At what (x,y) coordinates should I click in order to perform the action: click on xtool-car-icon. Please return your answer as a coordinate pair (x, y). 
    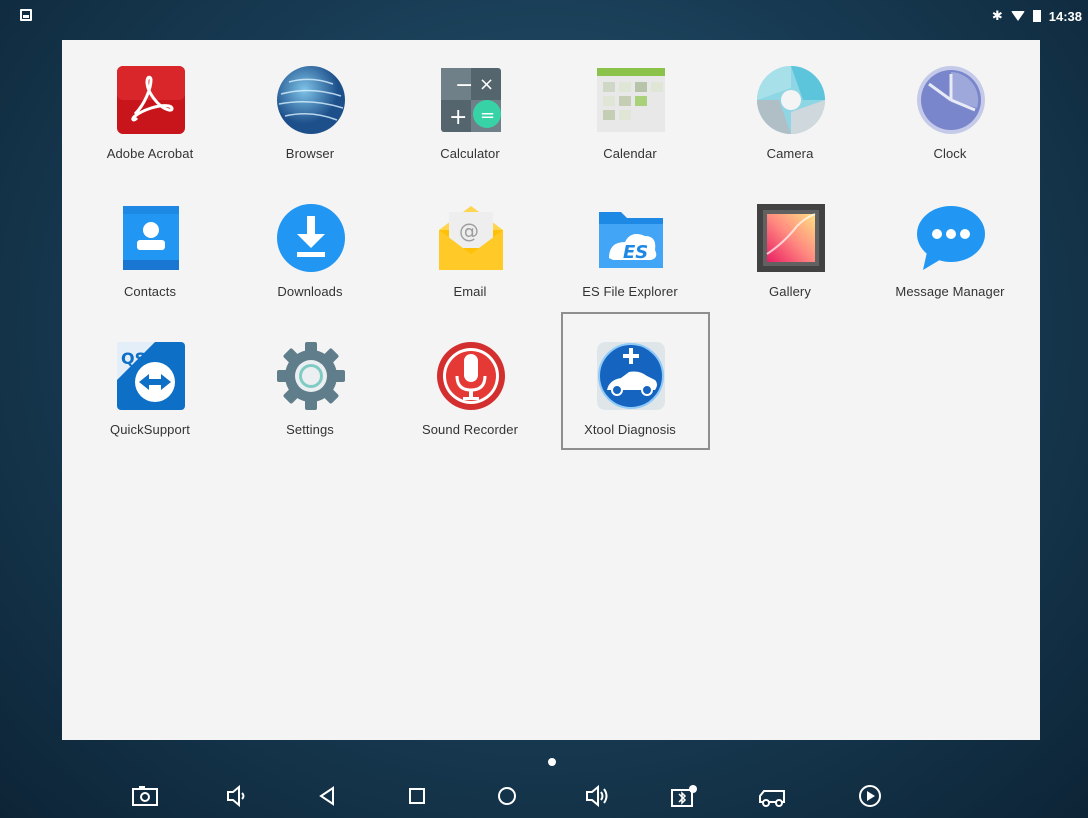
    Looking at the image, I should click on (631, 376).